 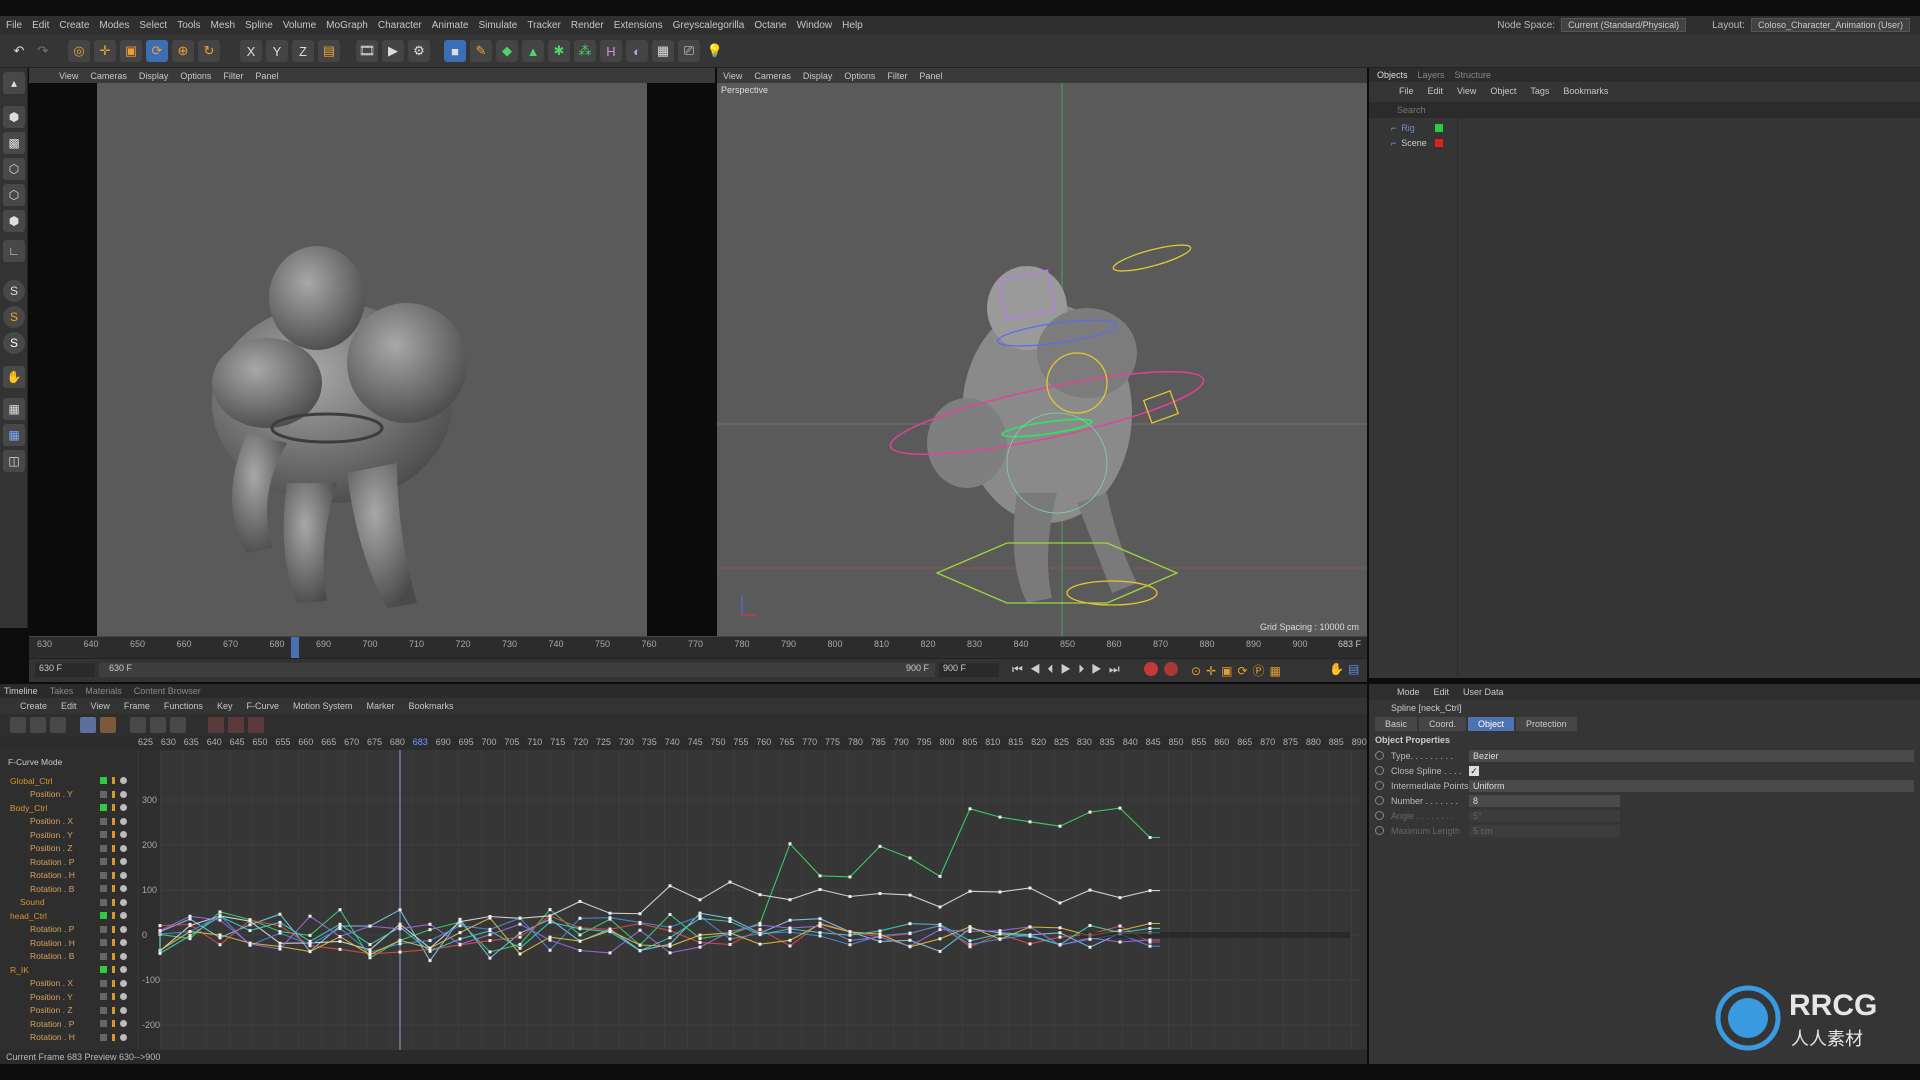 I want to click on object-menu-bookmarks: Bookmarks, so click(x=1585, y=91).